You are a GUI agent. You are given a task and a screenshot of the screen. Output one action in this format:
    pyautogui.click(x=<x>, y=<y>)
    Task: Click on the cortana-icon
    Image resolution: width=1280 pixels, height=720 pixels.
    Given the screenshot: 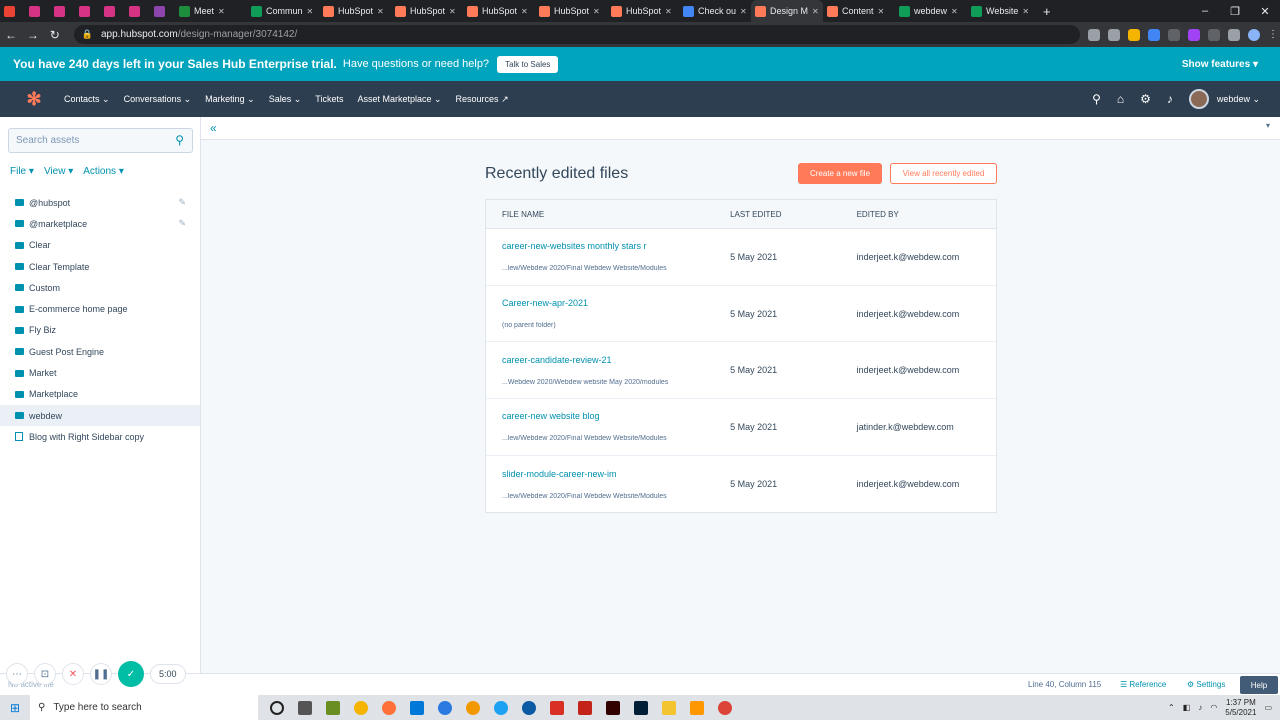 What is the action you would take?
    pyautogui.click(x=277, y=707)
    